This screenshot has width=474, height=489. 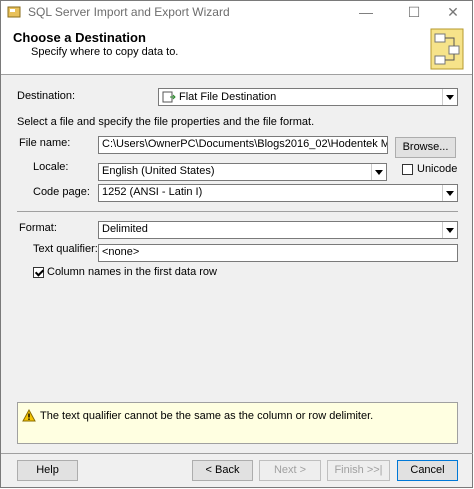 I want to click on divider, so click(x=237, y=211).